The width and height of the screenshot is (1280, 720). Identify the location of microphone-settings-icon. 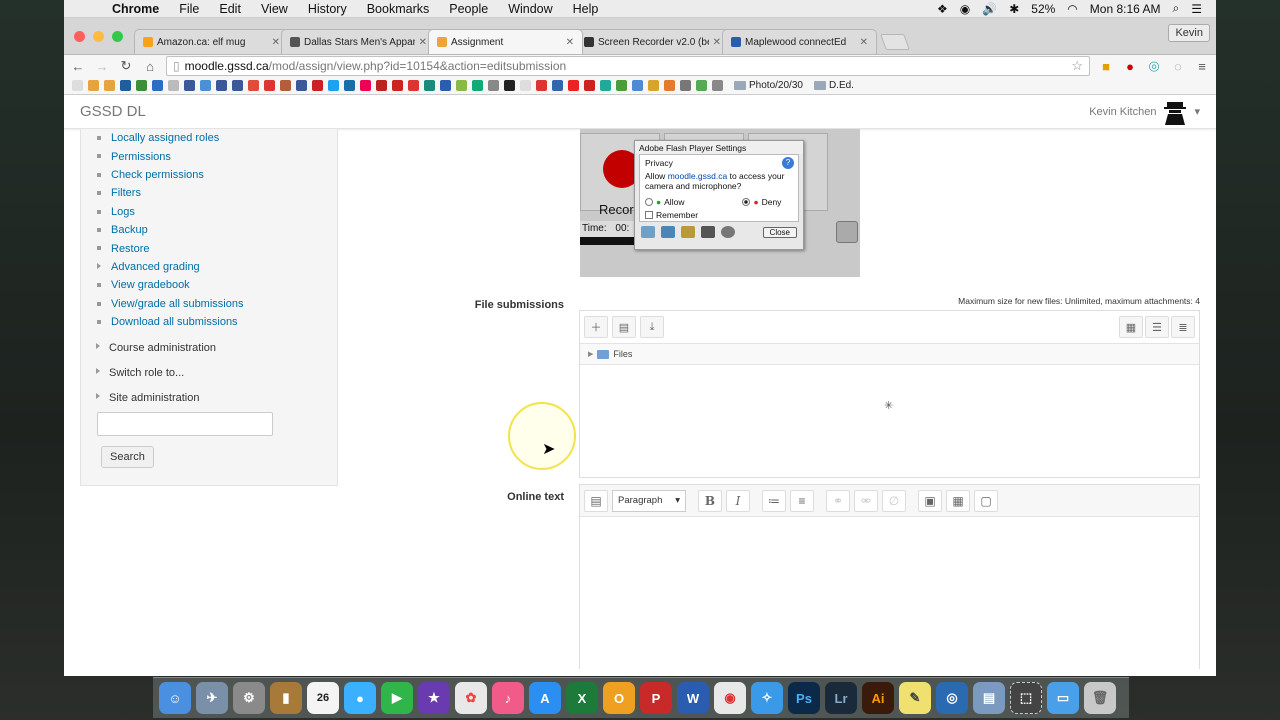
(708, 232).